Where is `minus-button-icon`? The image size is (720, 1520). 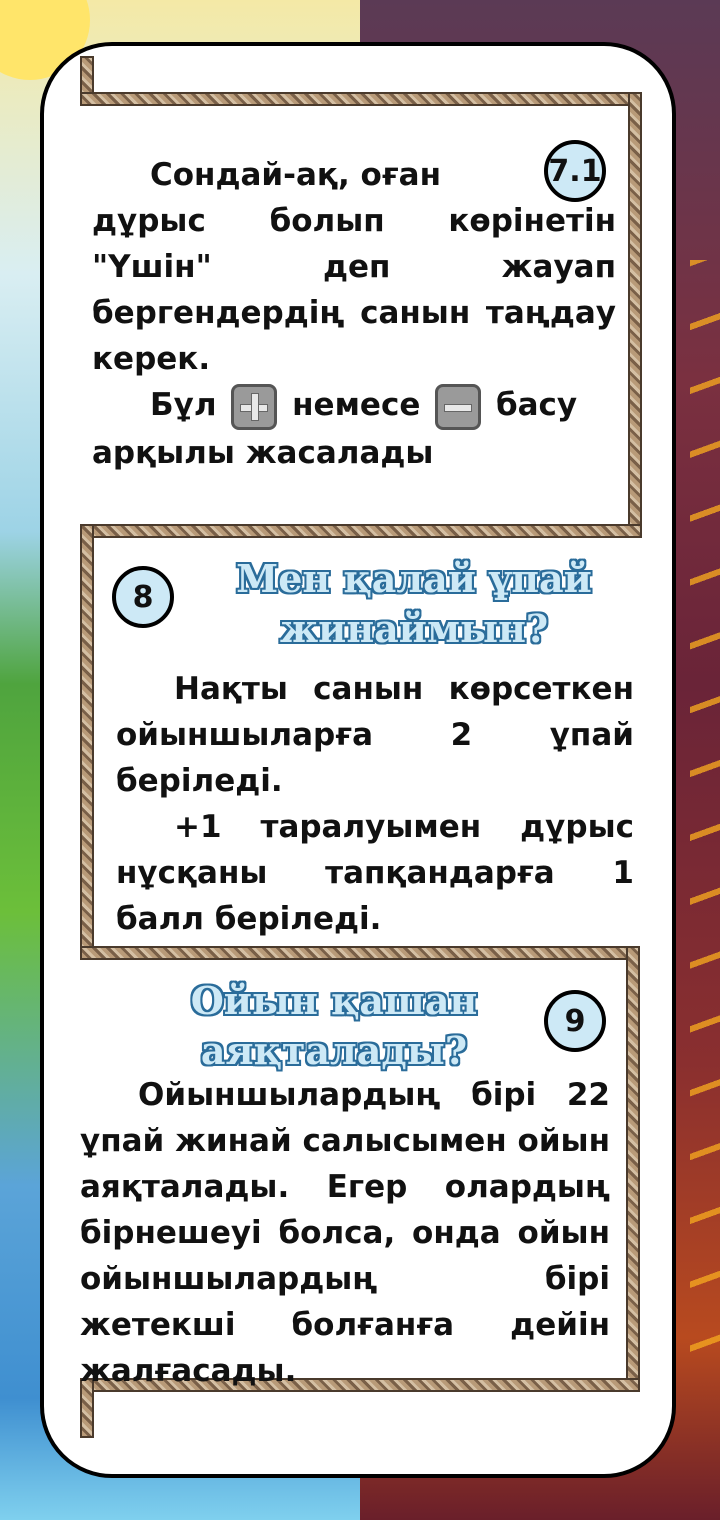
minus-button-icon is located at coordinates (458, 406).